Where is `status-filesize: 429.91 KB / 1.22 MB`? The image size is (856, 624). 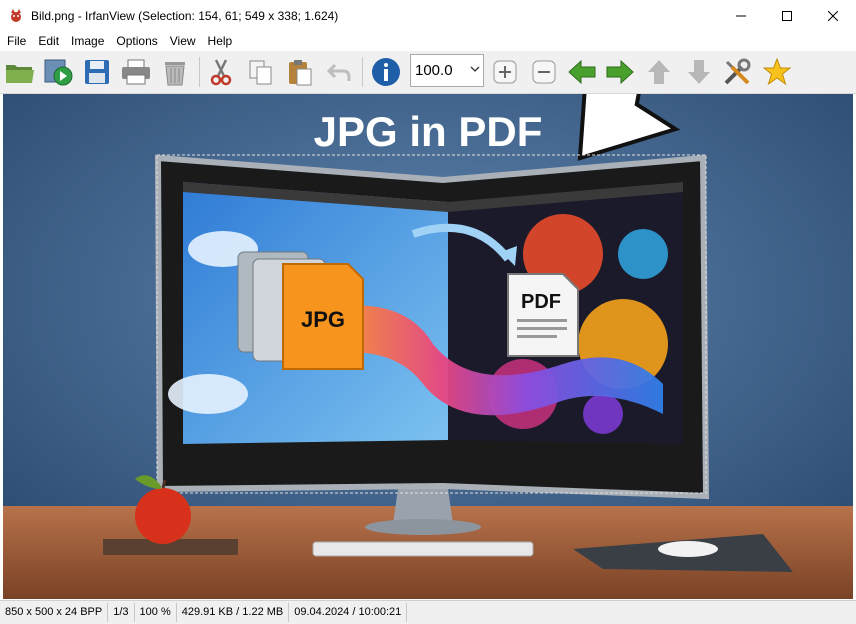
status-filesize: 429.91 KB / 1.22 MB is located at coordinates (233, 612).